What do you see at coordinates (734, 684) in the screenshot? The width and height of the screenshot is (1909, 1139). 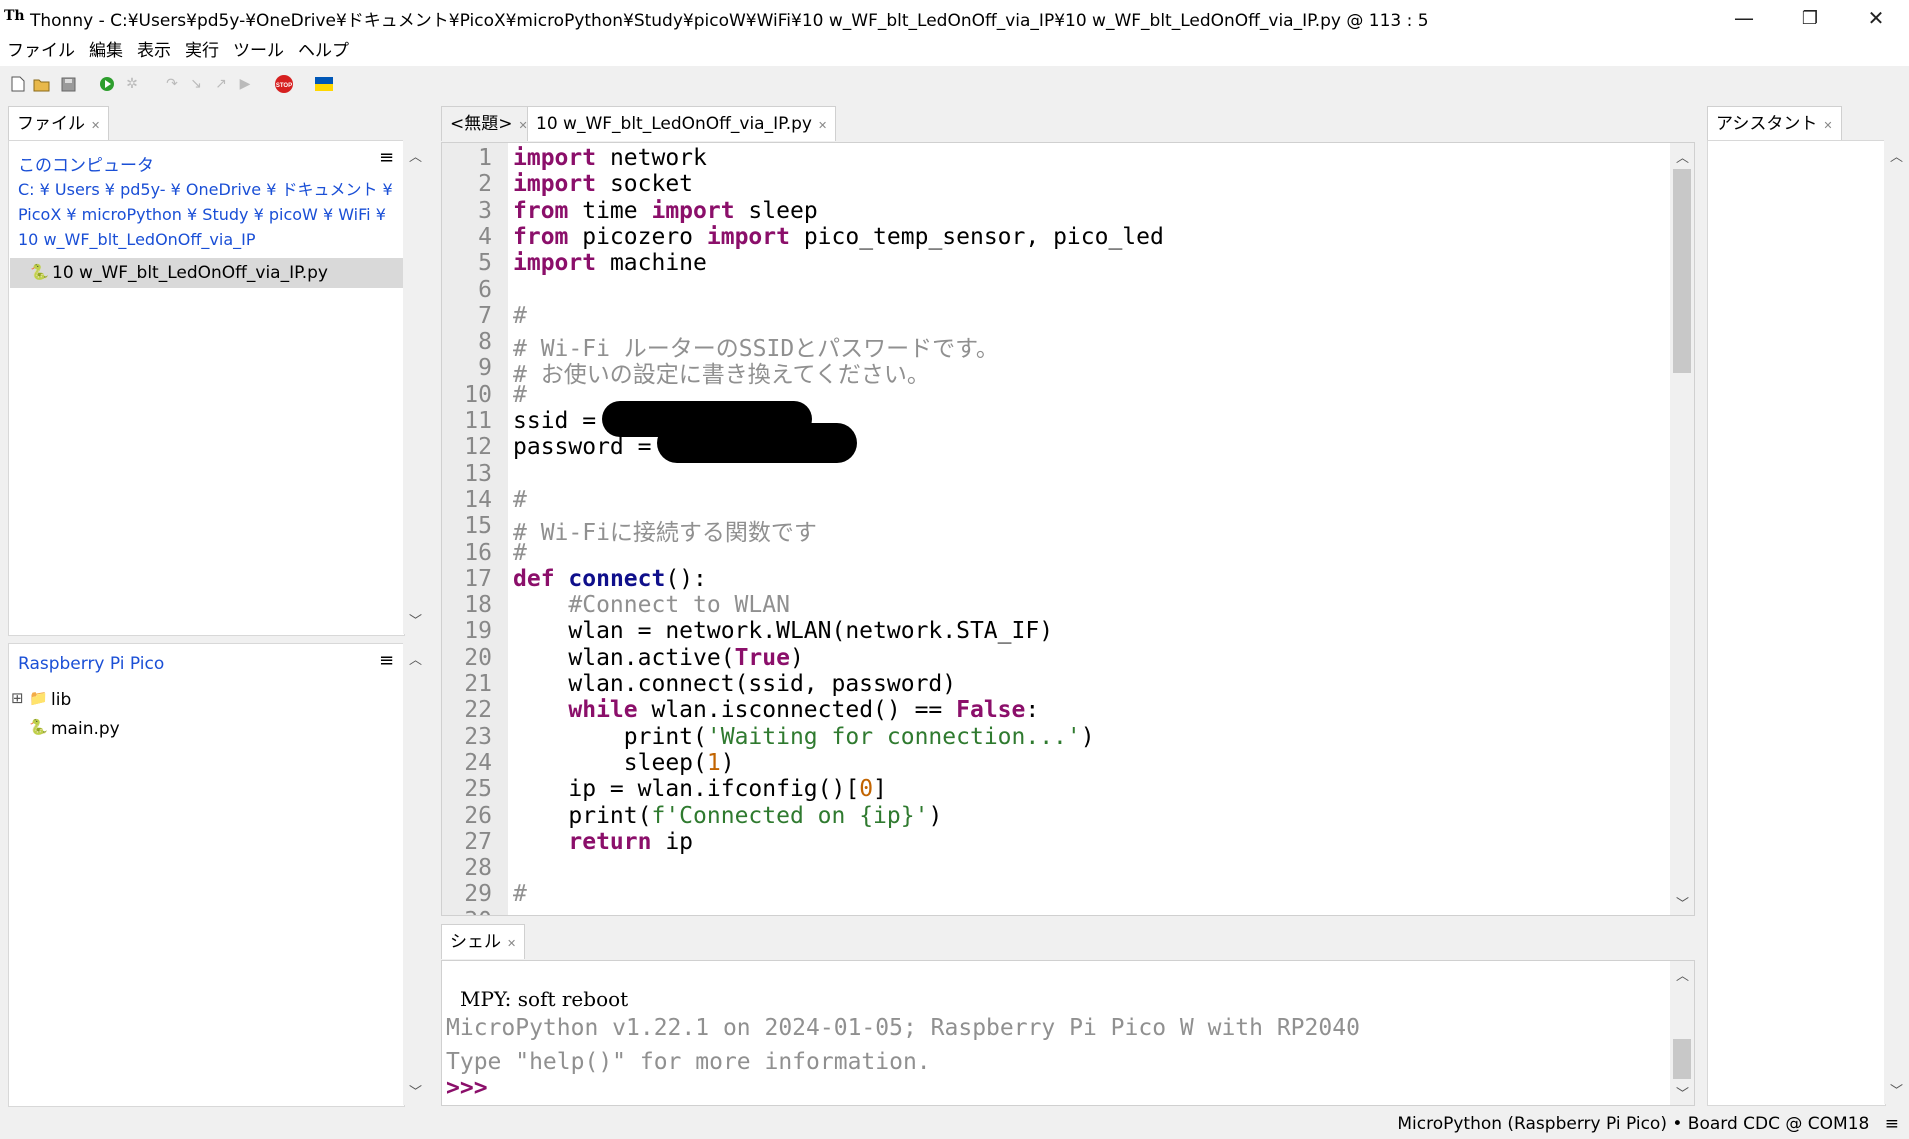 I see `code-line: wlan.connect(ssid, password)` at bounding box center [734, 684].